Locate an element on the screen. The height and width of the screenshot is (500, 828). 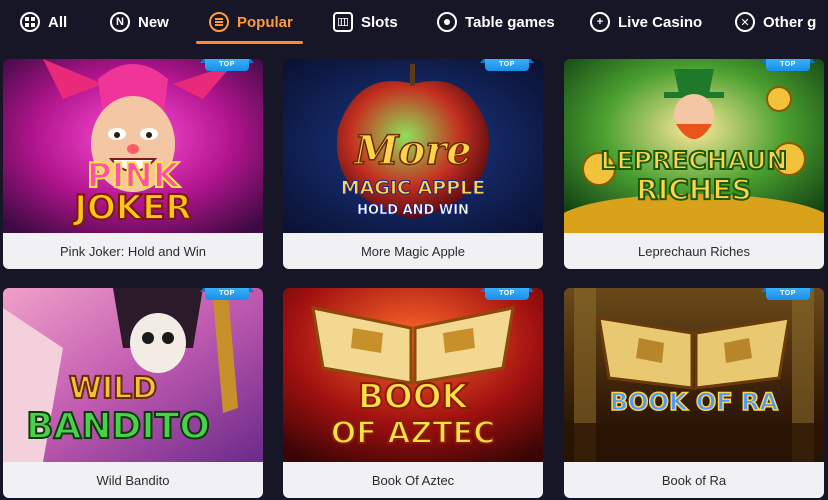
tab-slots: Slots is located at coordinates (365, 22).